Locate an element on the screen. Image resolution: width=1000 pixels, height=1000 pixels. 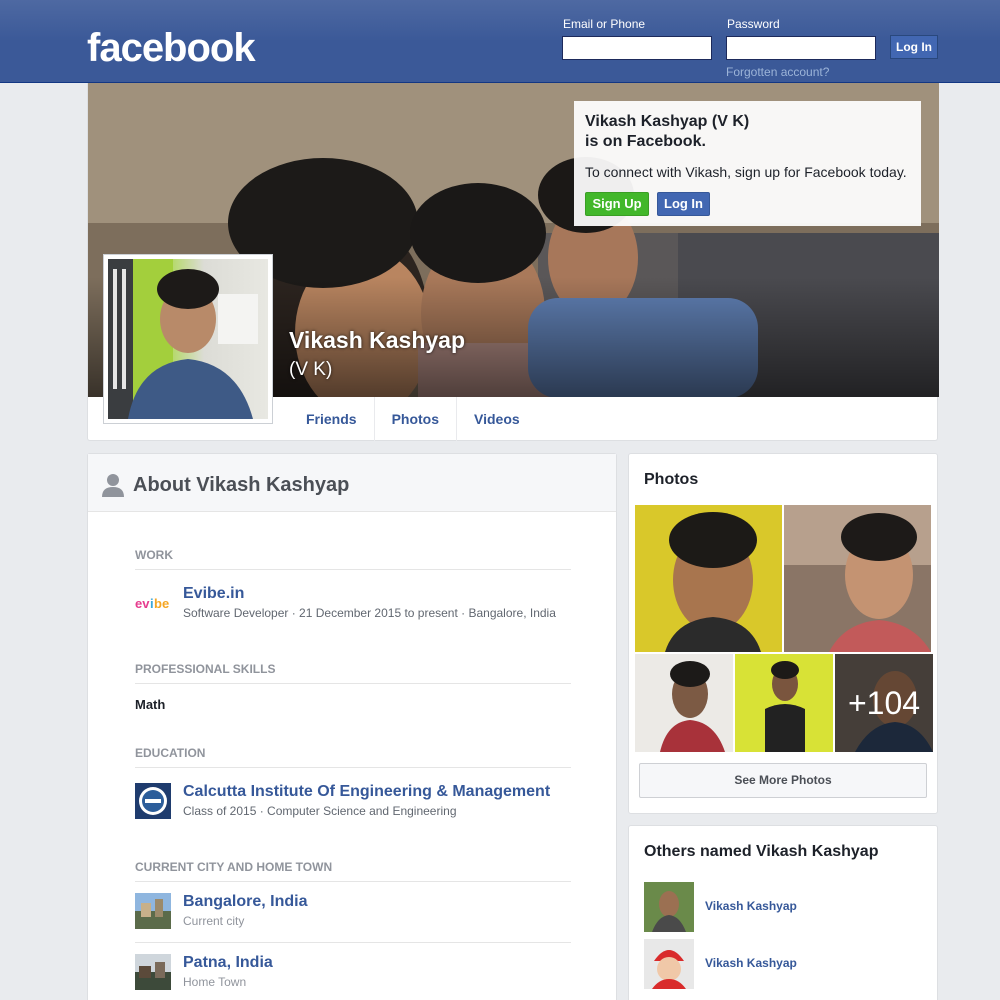
photos-title: Photos is located at coordinates (671, 480).